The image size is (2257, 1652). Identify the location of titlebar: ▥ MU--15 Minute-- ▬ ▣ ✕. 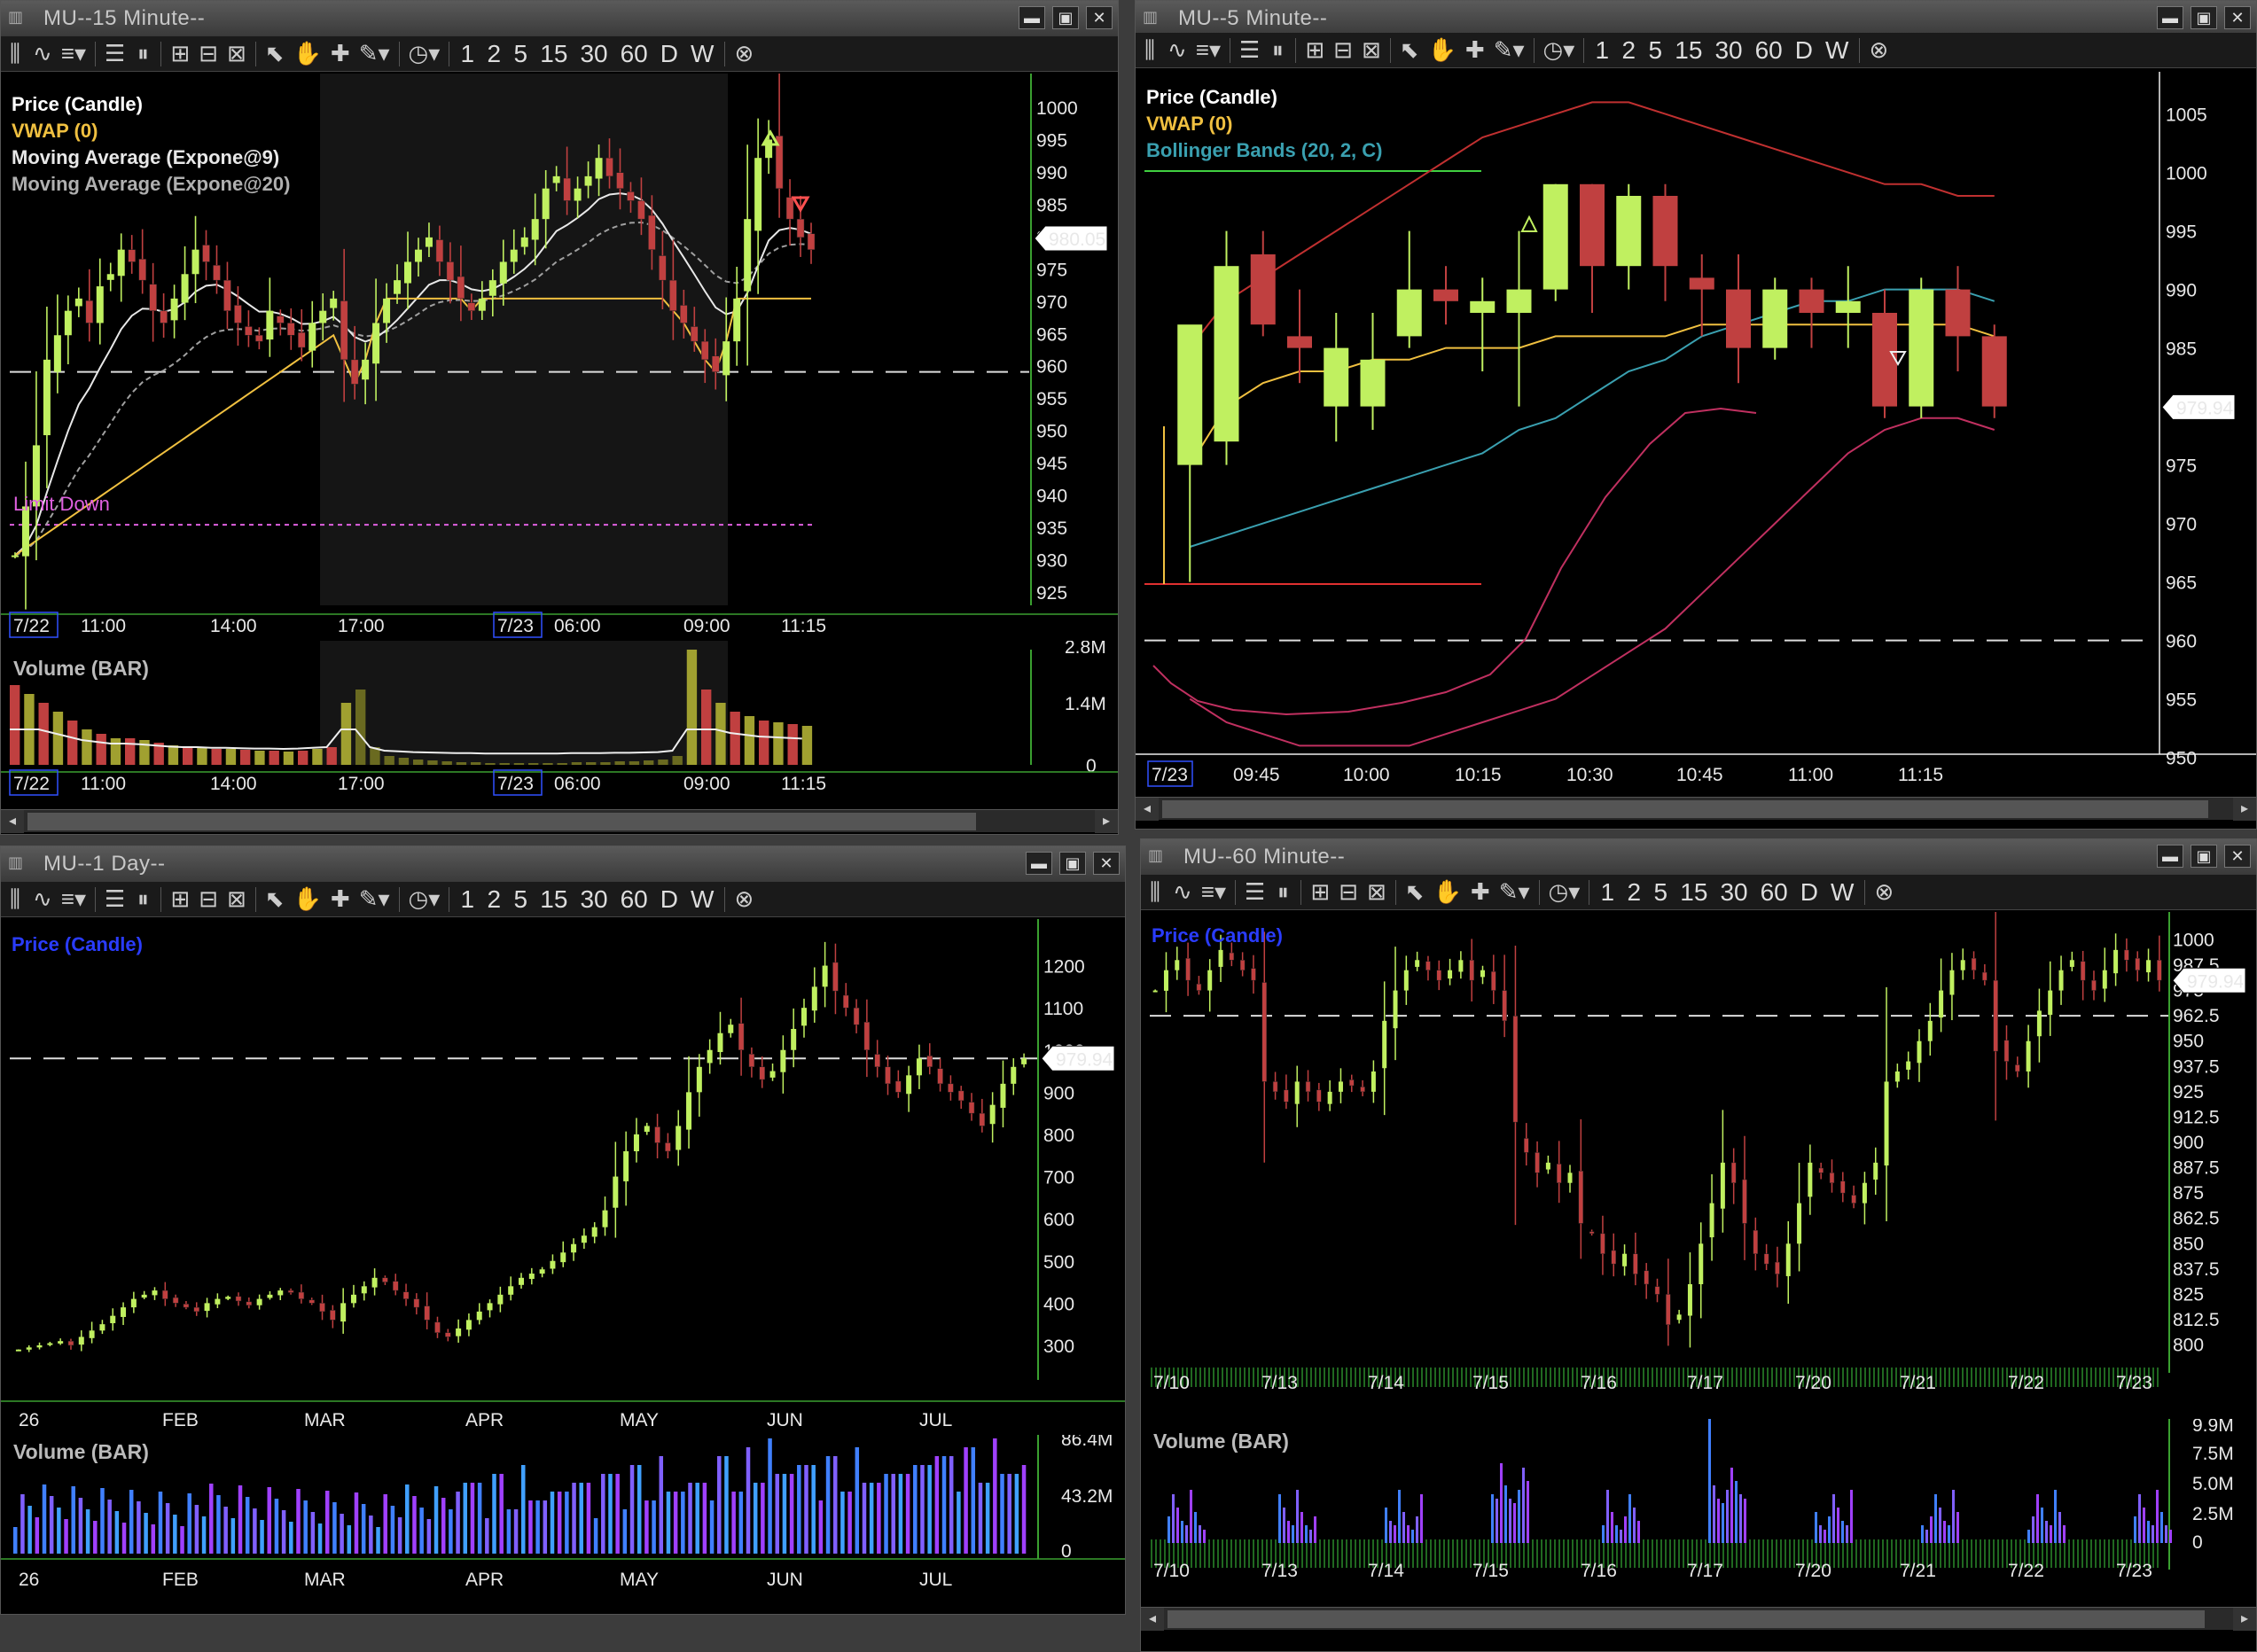
(559, 19).